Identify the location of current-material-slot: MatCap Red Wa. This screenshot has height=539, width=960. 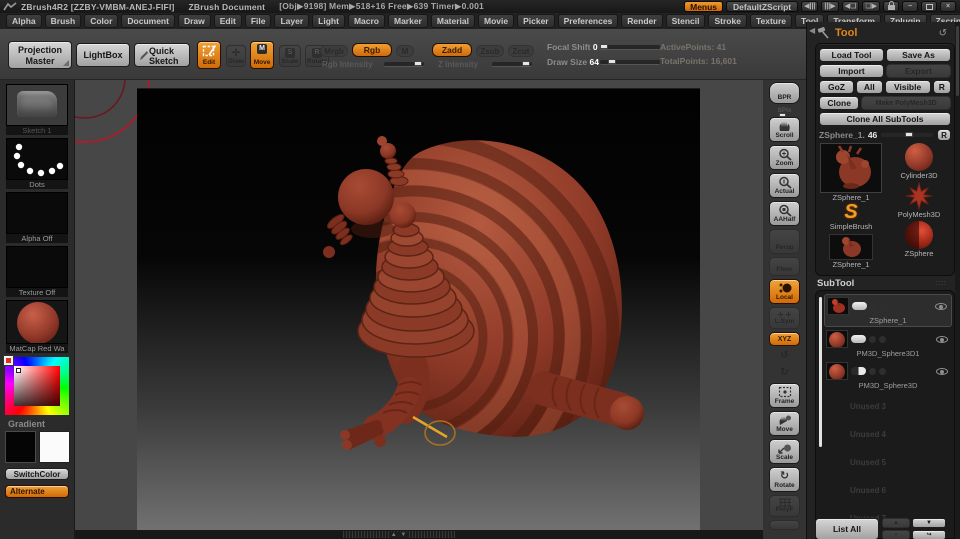
(37, 326).